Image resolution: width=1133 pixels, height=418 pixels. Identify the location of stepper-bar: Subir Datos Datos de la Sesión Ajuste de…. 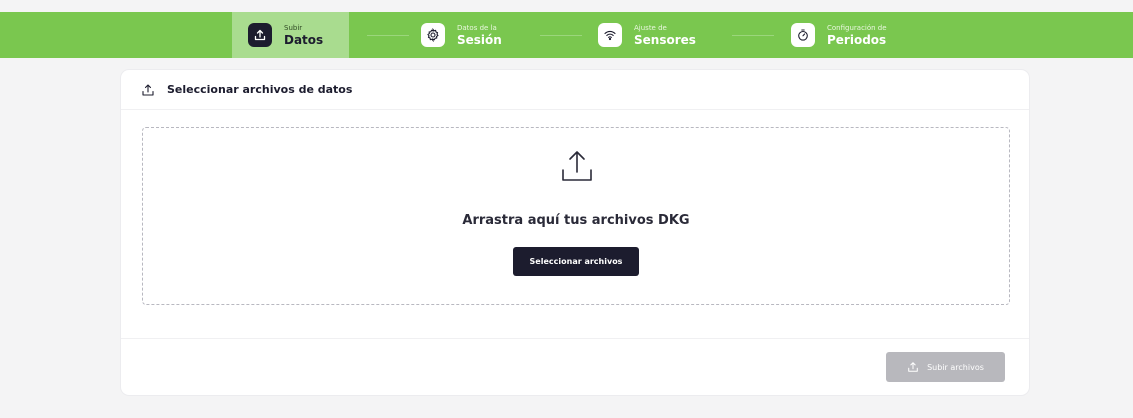
(566, 35).